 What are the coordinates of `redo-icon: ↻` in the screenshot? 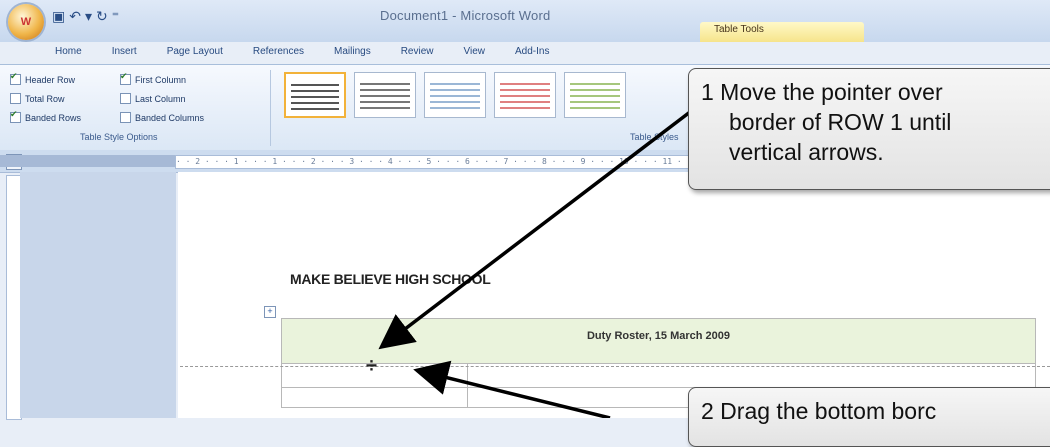 It's located at (102, 16).